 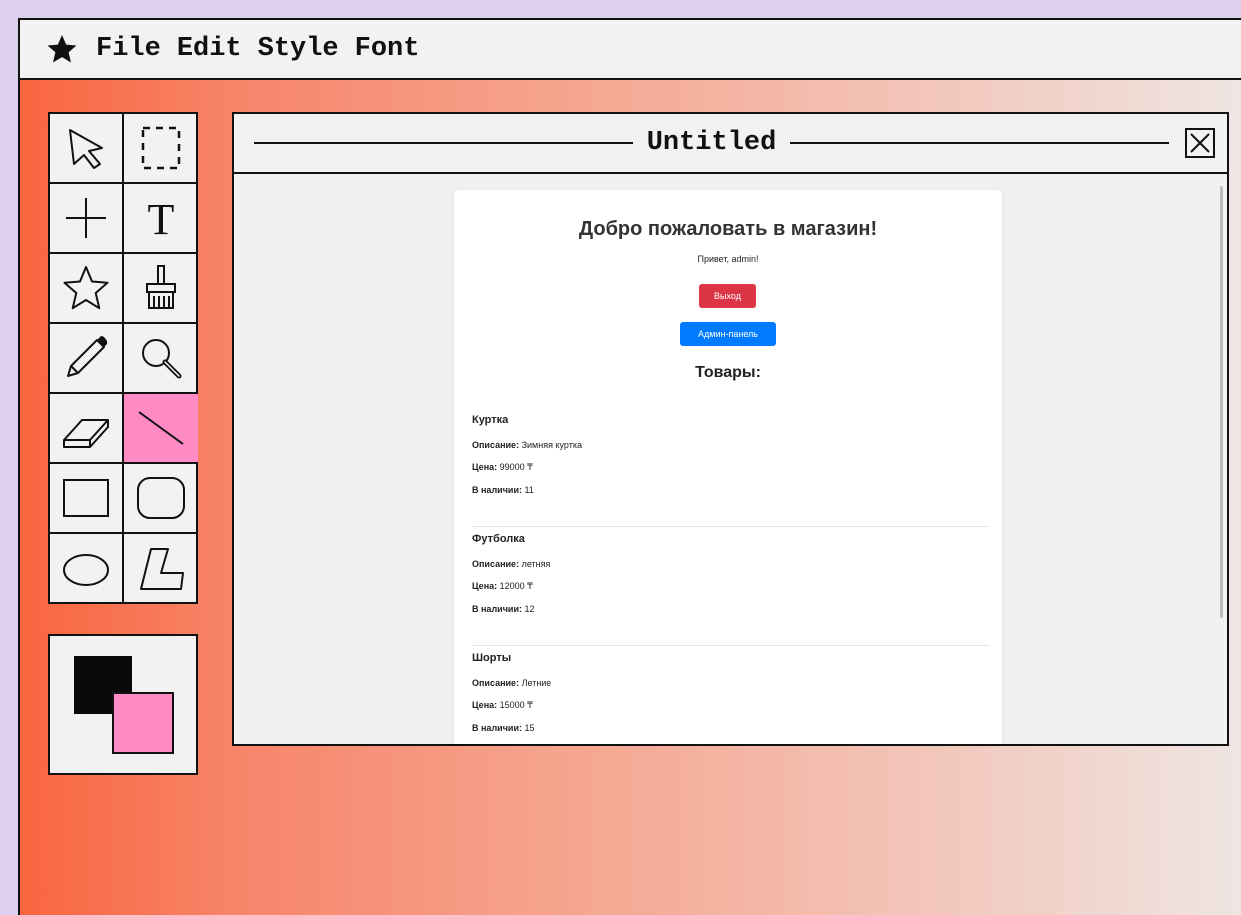 I want to click on arrow-select-icon, so click(x=86, y=149).